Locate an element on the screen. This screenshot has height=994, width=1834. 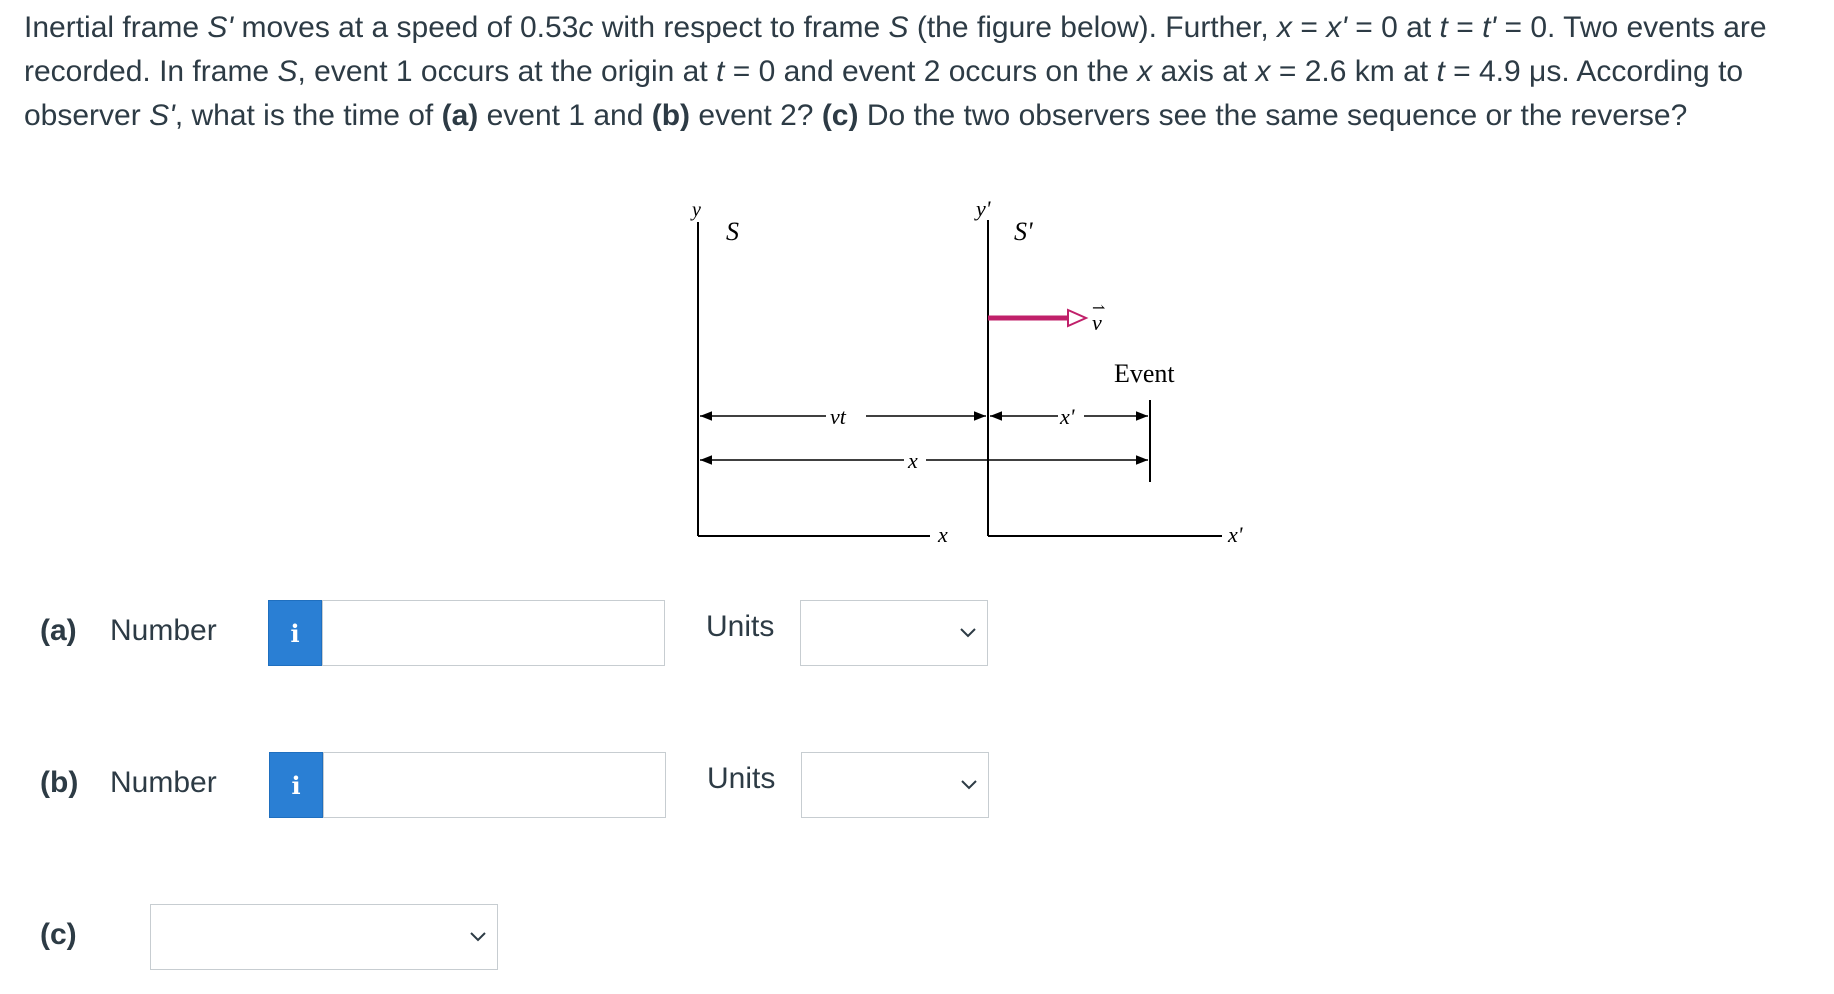
part-a-label: (a) is located at coordinates (58, 630).